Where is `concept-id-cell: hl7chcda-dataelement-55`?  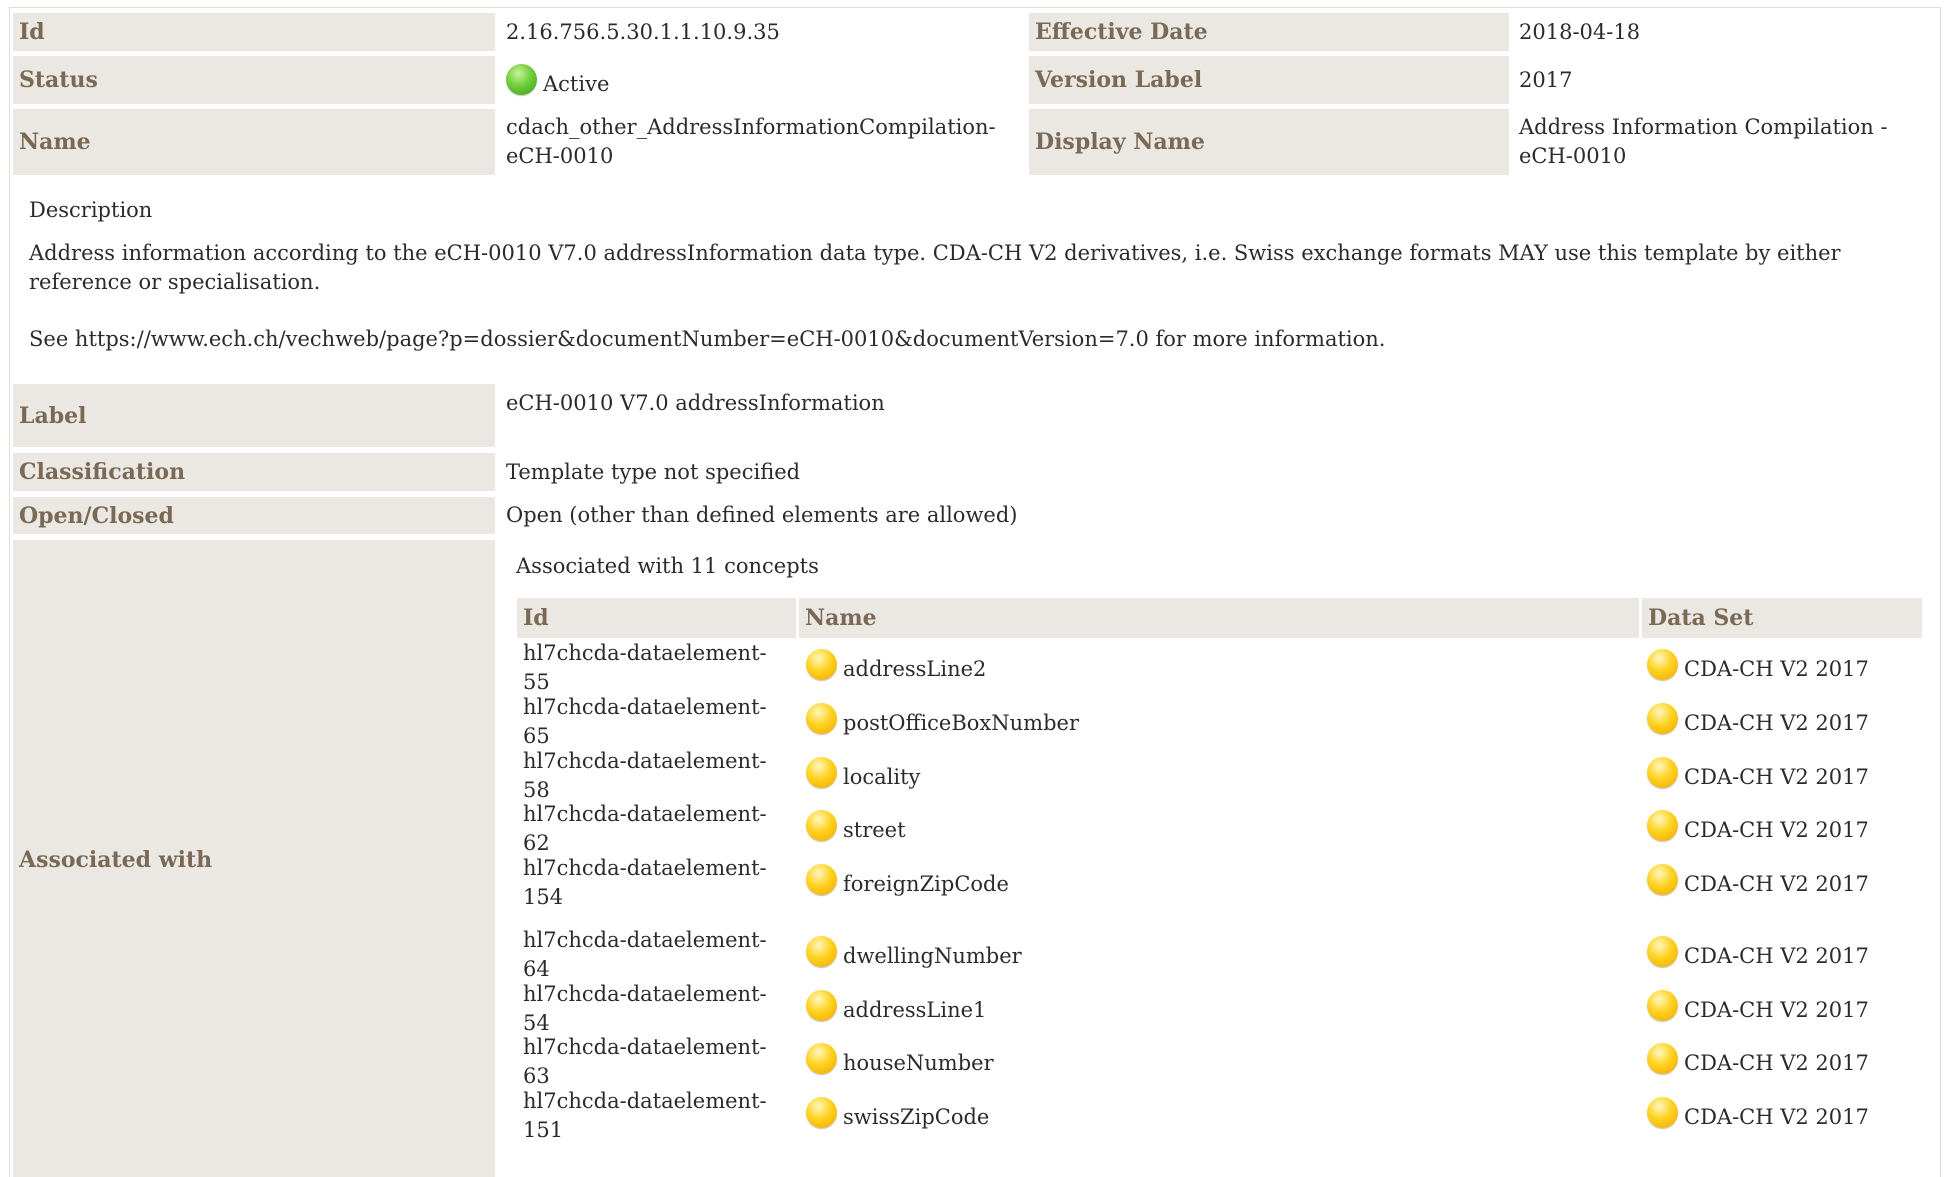
concept-id-cell: hl7chcda-dataelement-55 is located at coordinates (658, 668).